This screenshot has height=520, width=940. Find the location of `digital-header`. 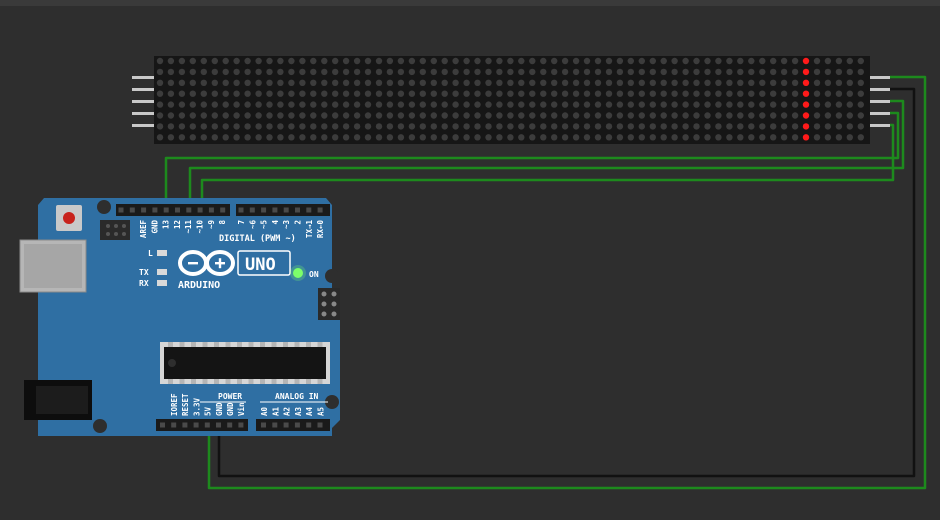

digital-header is located at coordinates (223, 210).